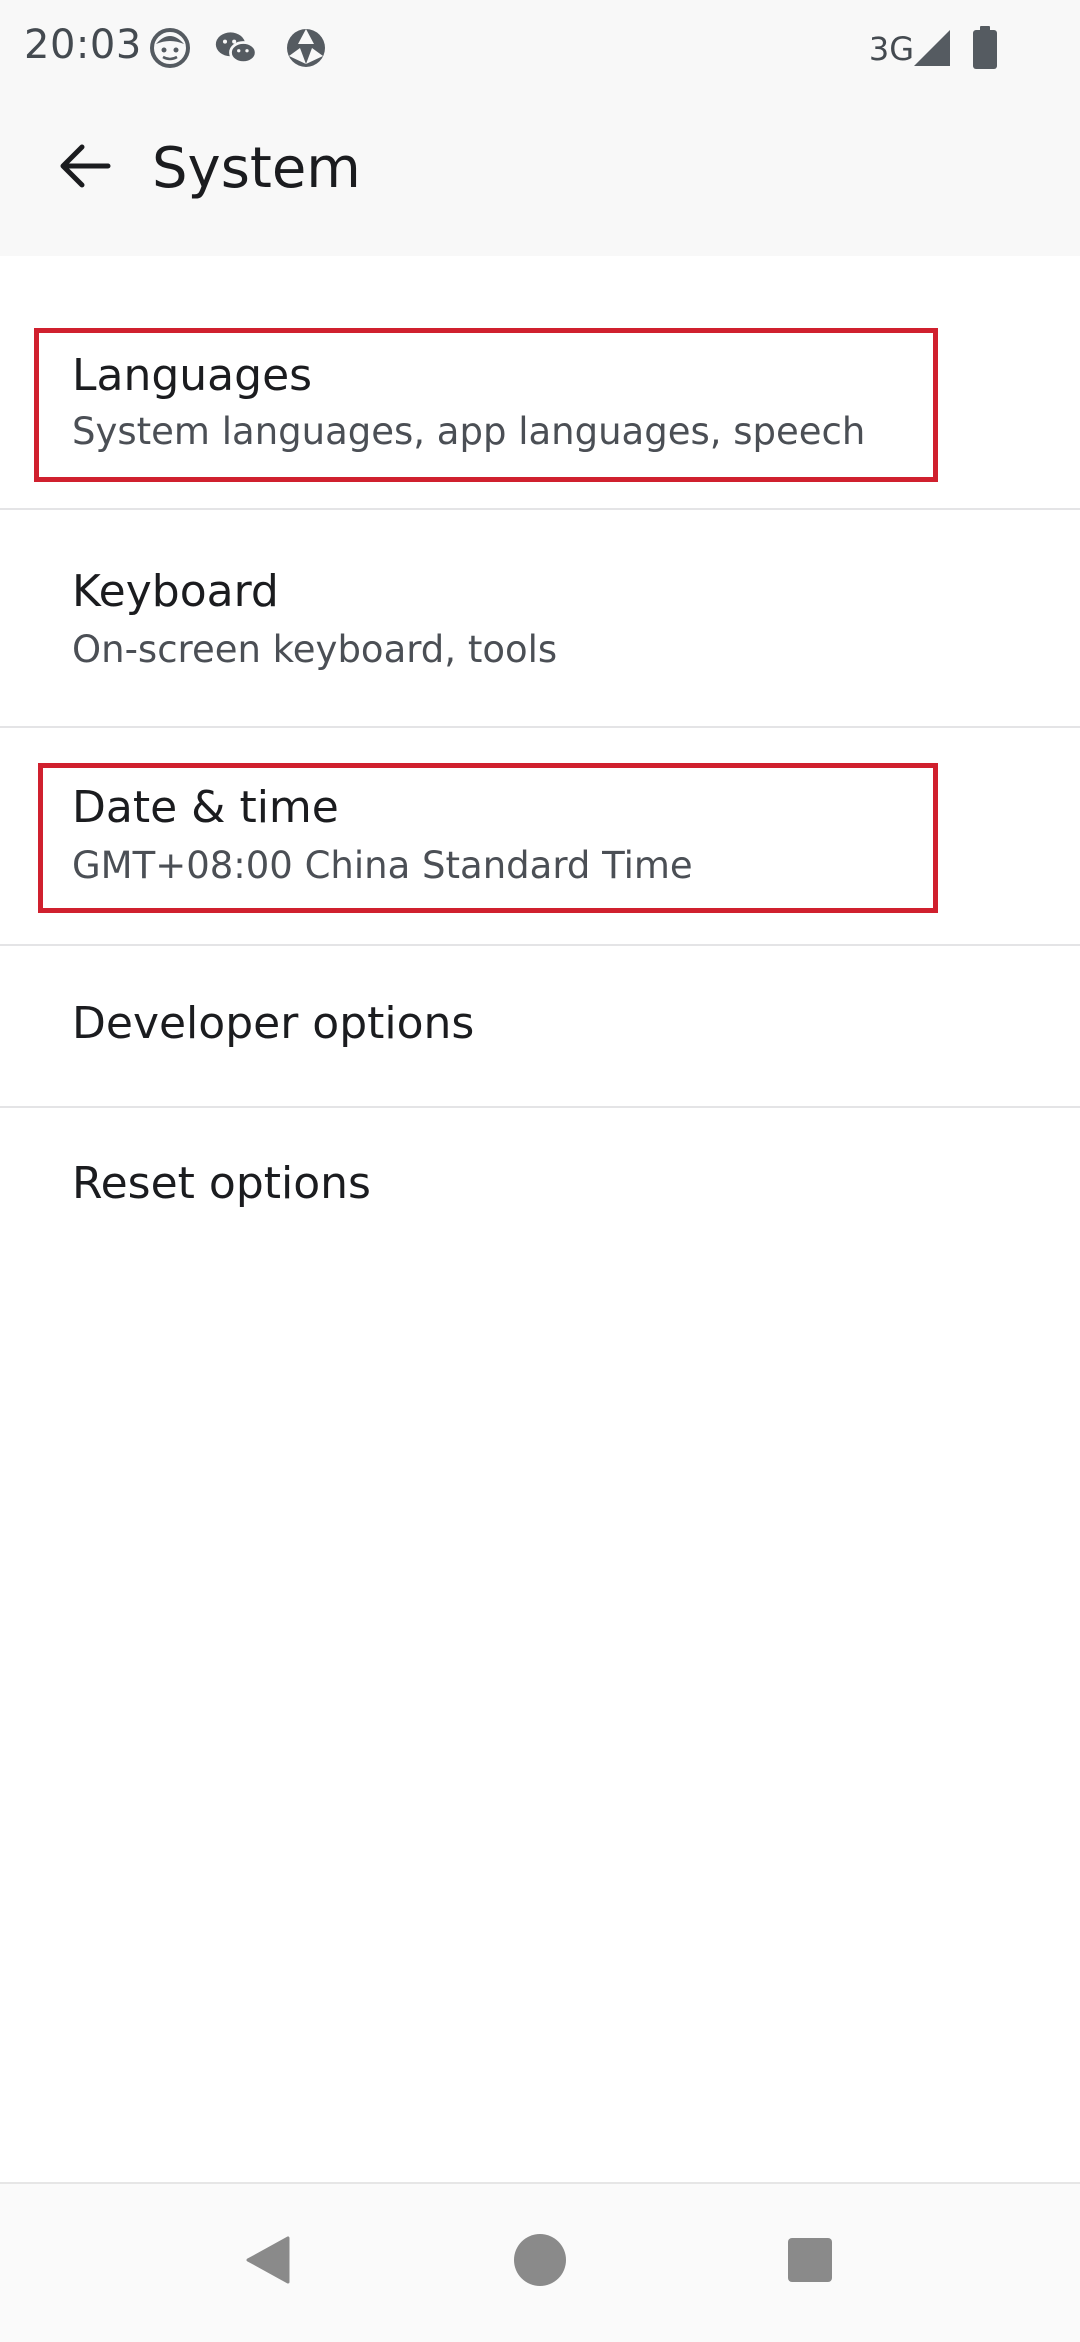  I want to click on nav-home-button, so click(540, 2260).